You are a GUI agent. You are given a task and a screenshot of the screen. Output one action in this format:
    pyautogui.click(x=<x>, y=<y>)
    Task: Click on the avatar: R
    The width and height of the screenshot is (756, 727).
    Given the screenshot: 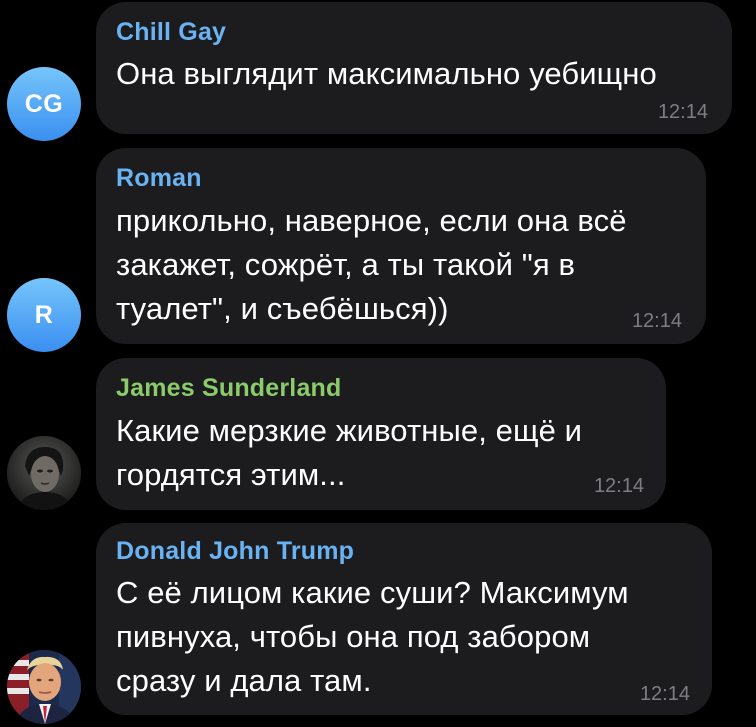 What is the action you would take?
    pyautogui.click(x=44, y=315)
    